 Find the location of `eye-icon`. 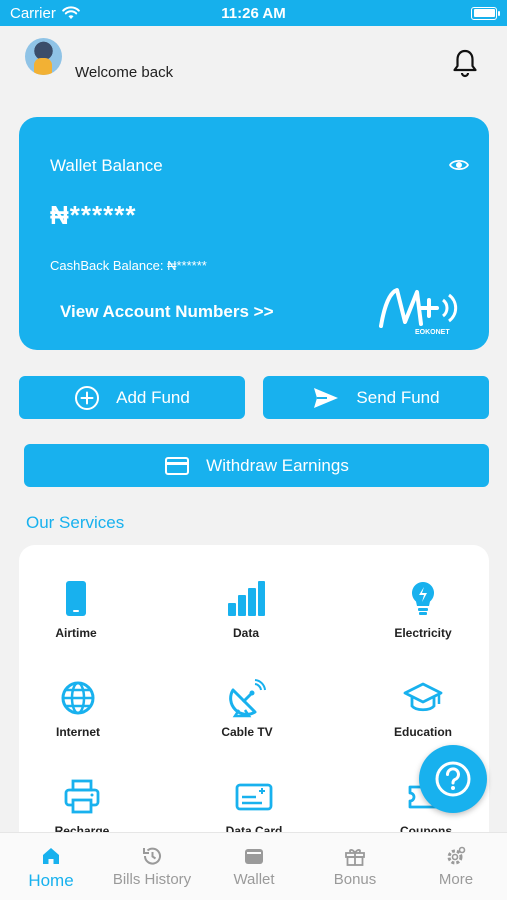

eye-icon is located at coordinates (459, 165).